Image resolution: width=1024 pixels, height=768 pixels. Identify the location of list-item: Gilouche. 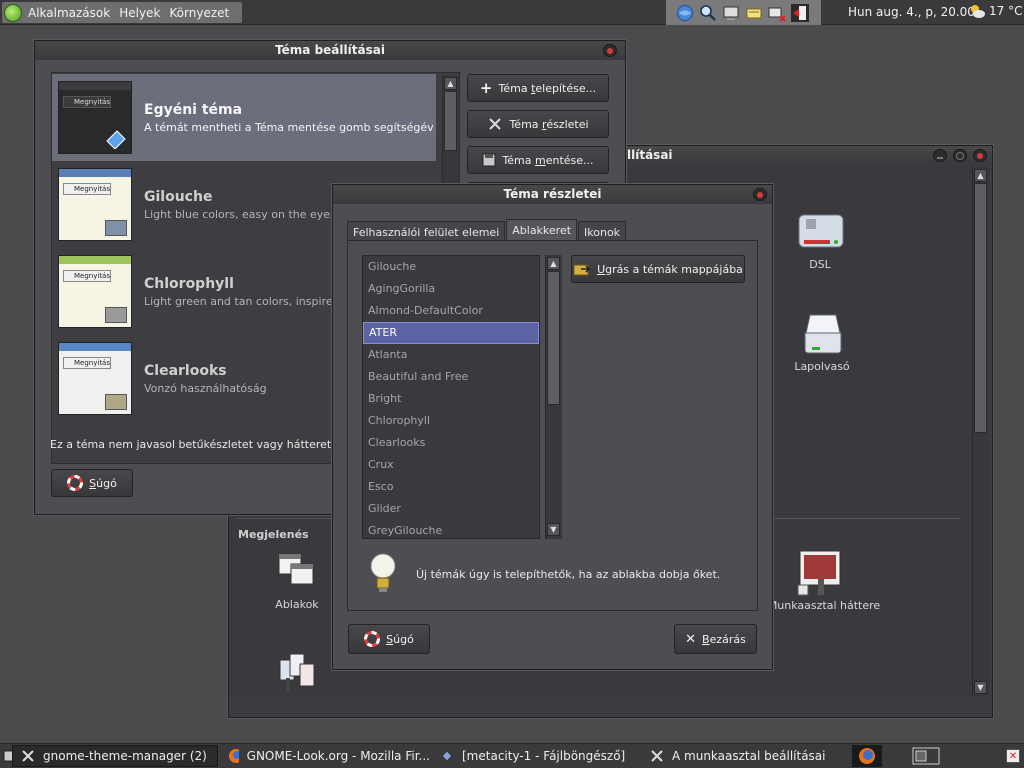
(451, 267).